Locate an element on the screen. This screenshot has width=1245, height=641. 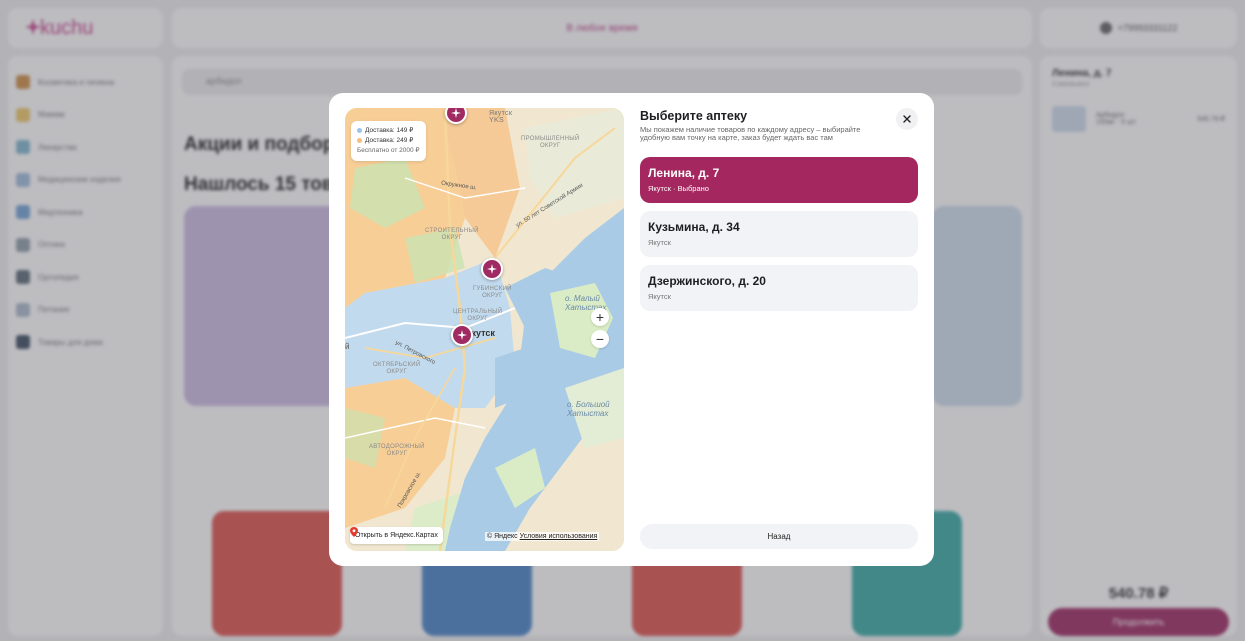
pharmacy-pin-center is located at coordinates (492, 269).